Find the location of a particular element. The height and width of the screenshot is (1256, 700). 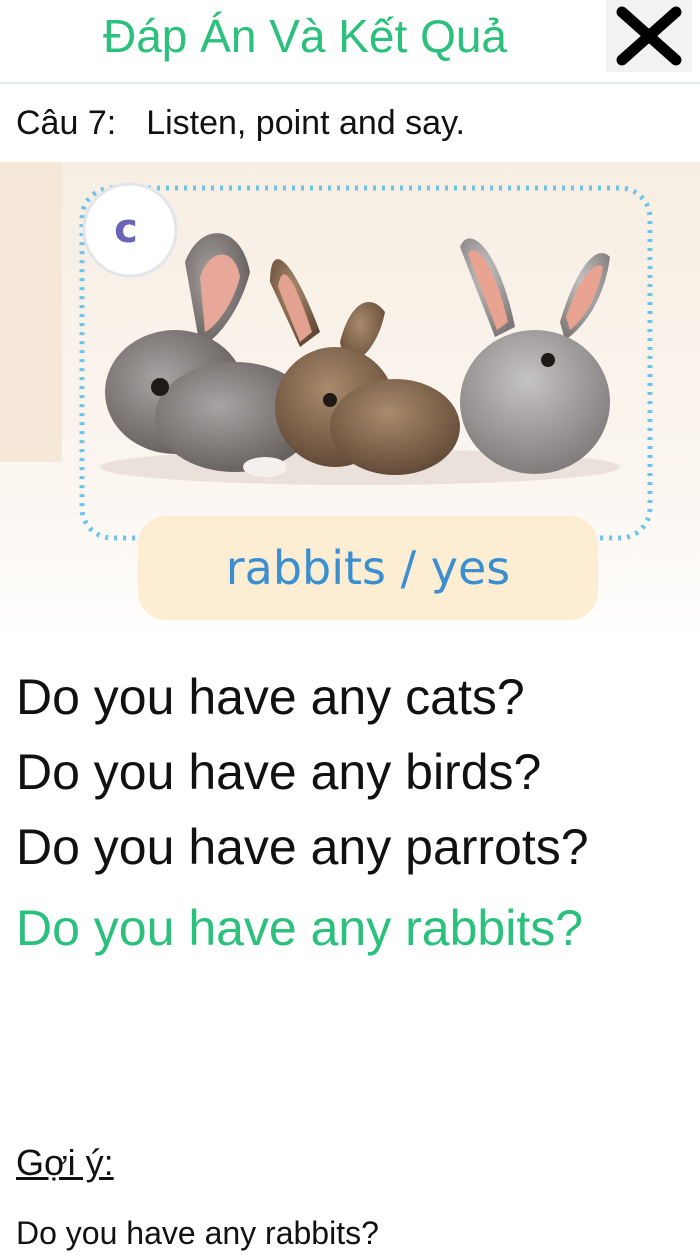

answer-option: Do you have any cats? is located at coordinates (351, 697).